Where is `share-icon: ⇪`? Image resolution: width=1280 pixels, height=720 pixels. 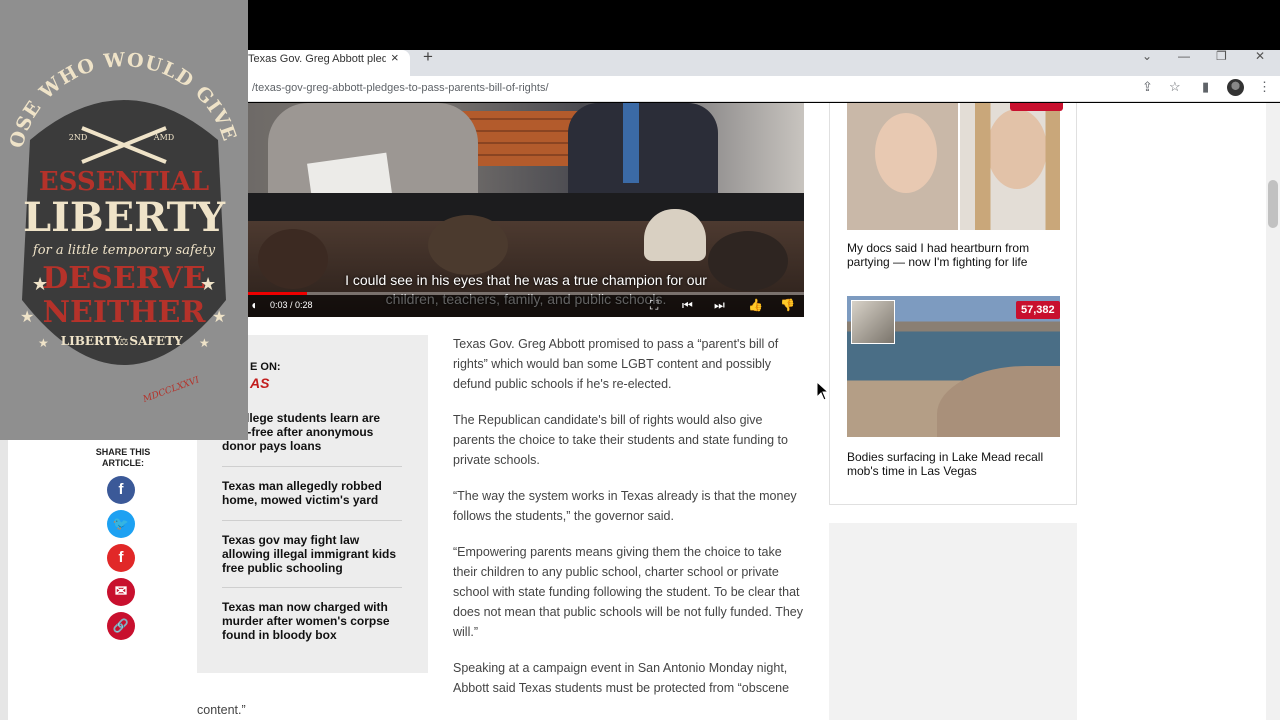 share-icon: ⇪ is located at coordinates (1147, 87).